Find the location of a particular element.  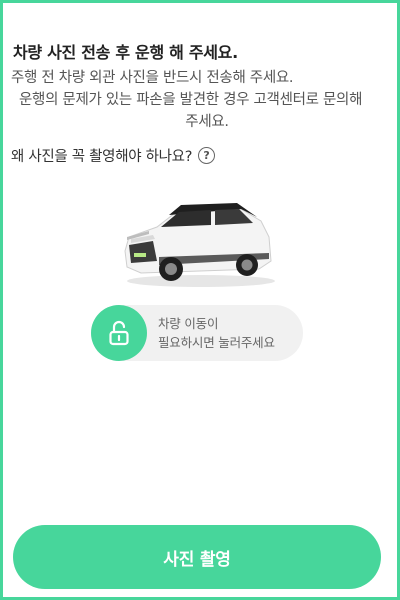

question-circle-icon: ? is located at coordinates (207, 155).